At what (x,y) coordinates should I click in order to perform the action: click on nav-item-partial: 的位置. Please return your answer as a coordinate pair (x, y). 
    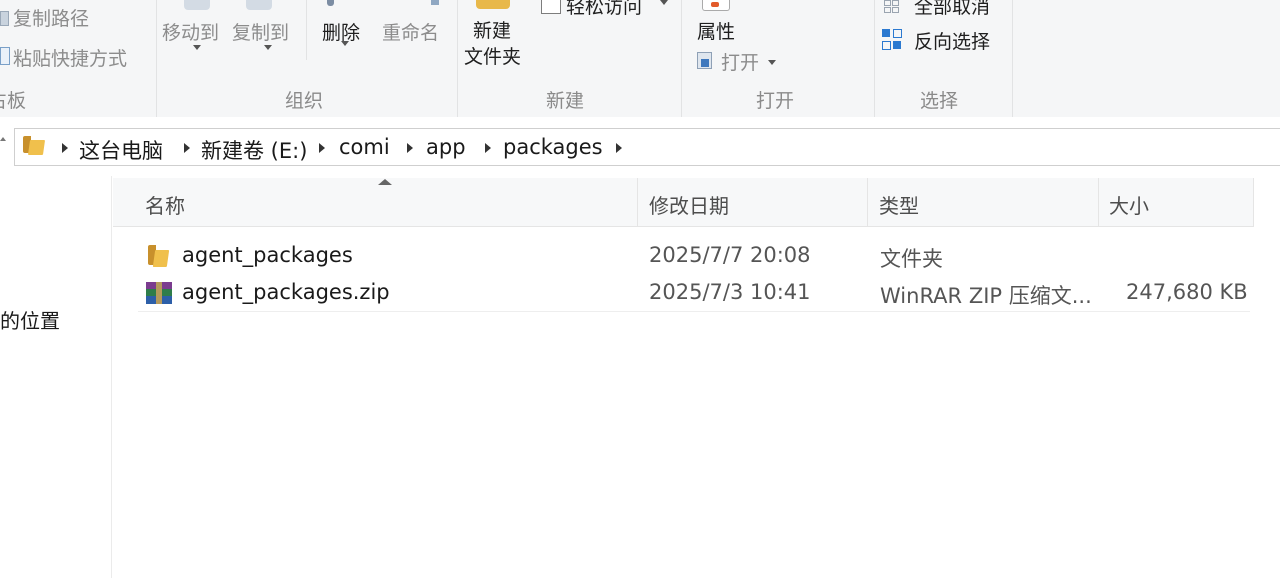
    Looking at the image, I should click on (30, 319).